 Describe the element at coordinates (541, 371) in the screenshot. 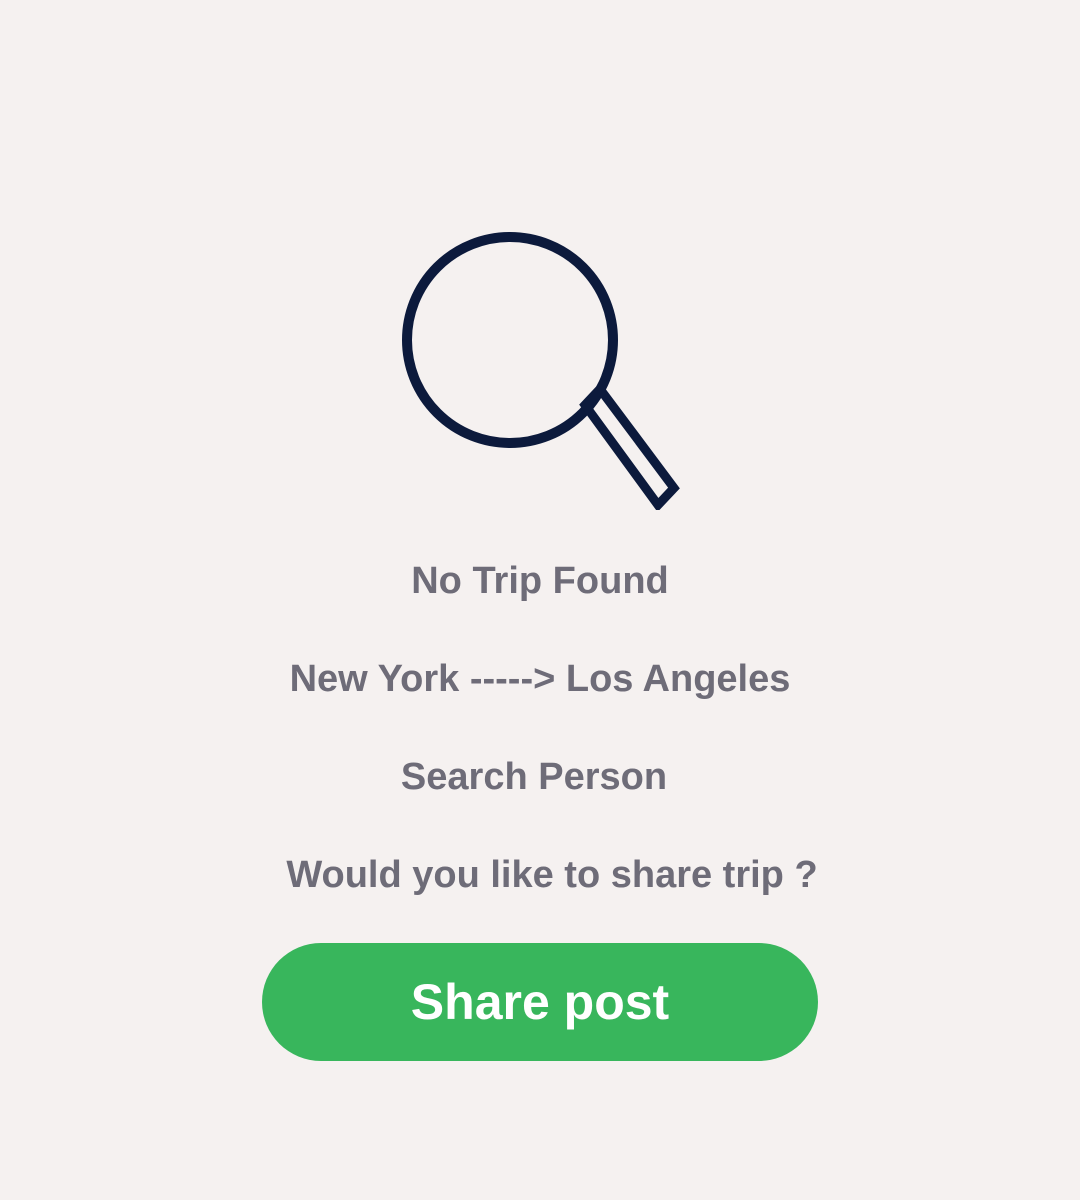

I see `search-icon` at that location.